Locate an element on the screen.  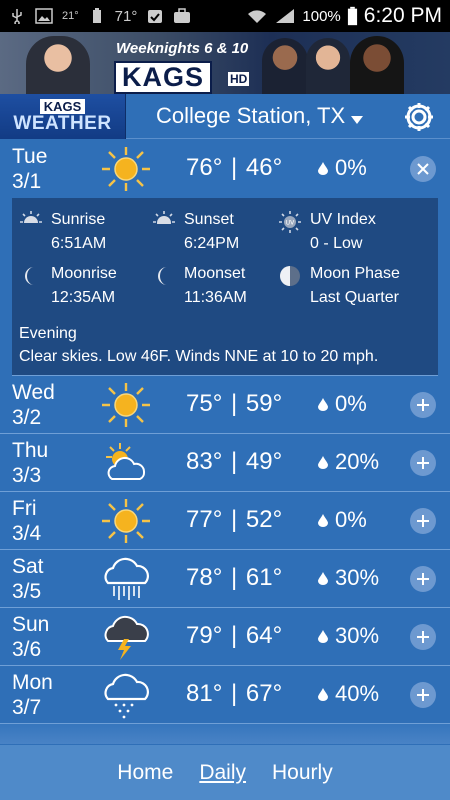
status-bar: 21° 71° 100% 6:20 PM is located at coordinates (225, 16).